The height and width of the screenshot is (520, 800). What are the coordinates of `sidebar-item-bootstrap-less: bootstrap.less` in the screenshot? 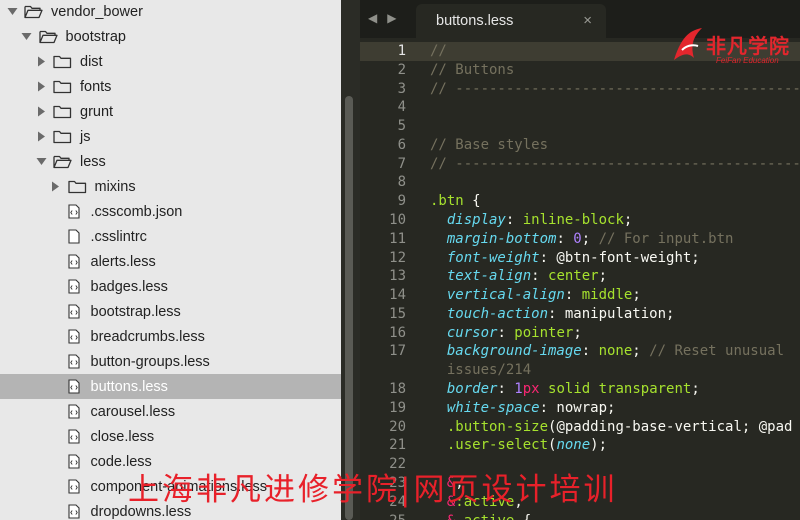 It's located at (170, 311).